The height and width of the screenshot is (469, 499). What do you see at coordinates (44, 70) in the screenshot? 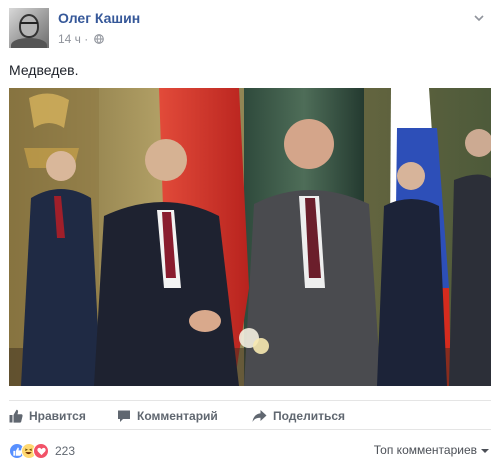
I see `post-text: Медведев.` at bounding box center [44, 70].